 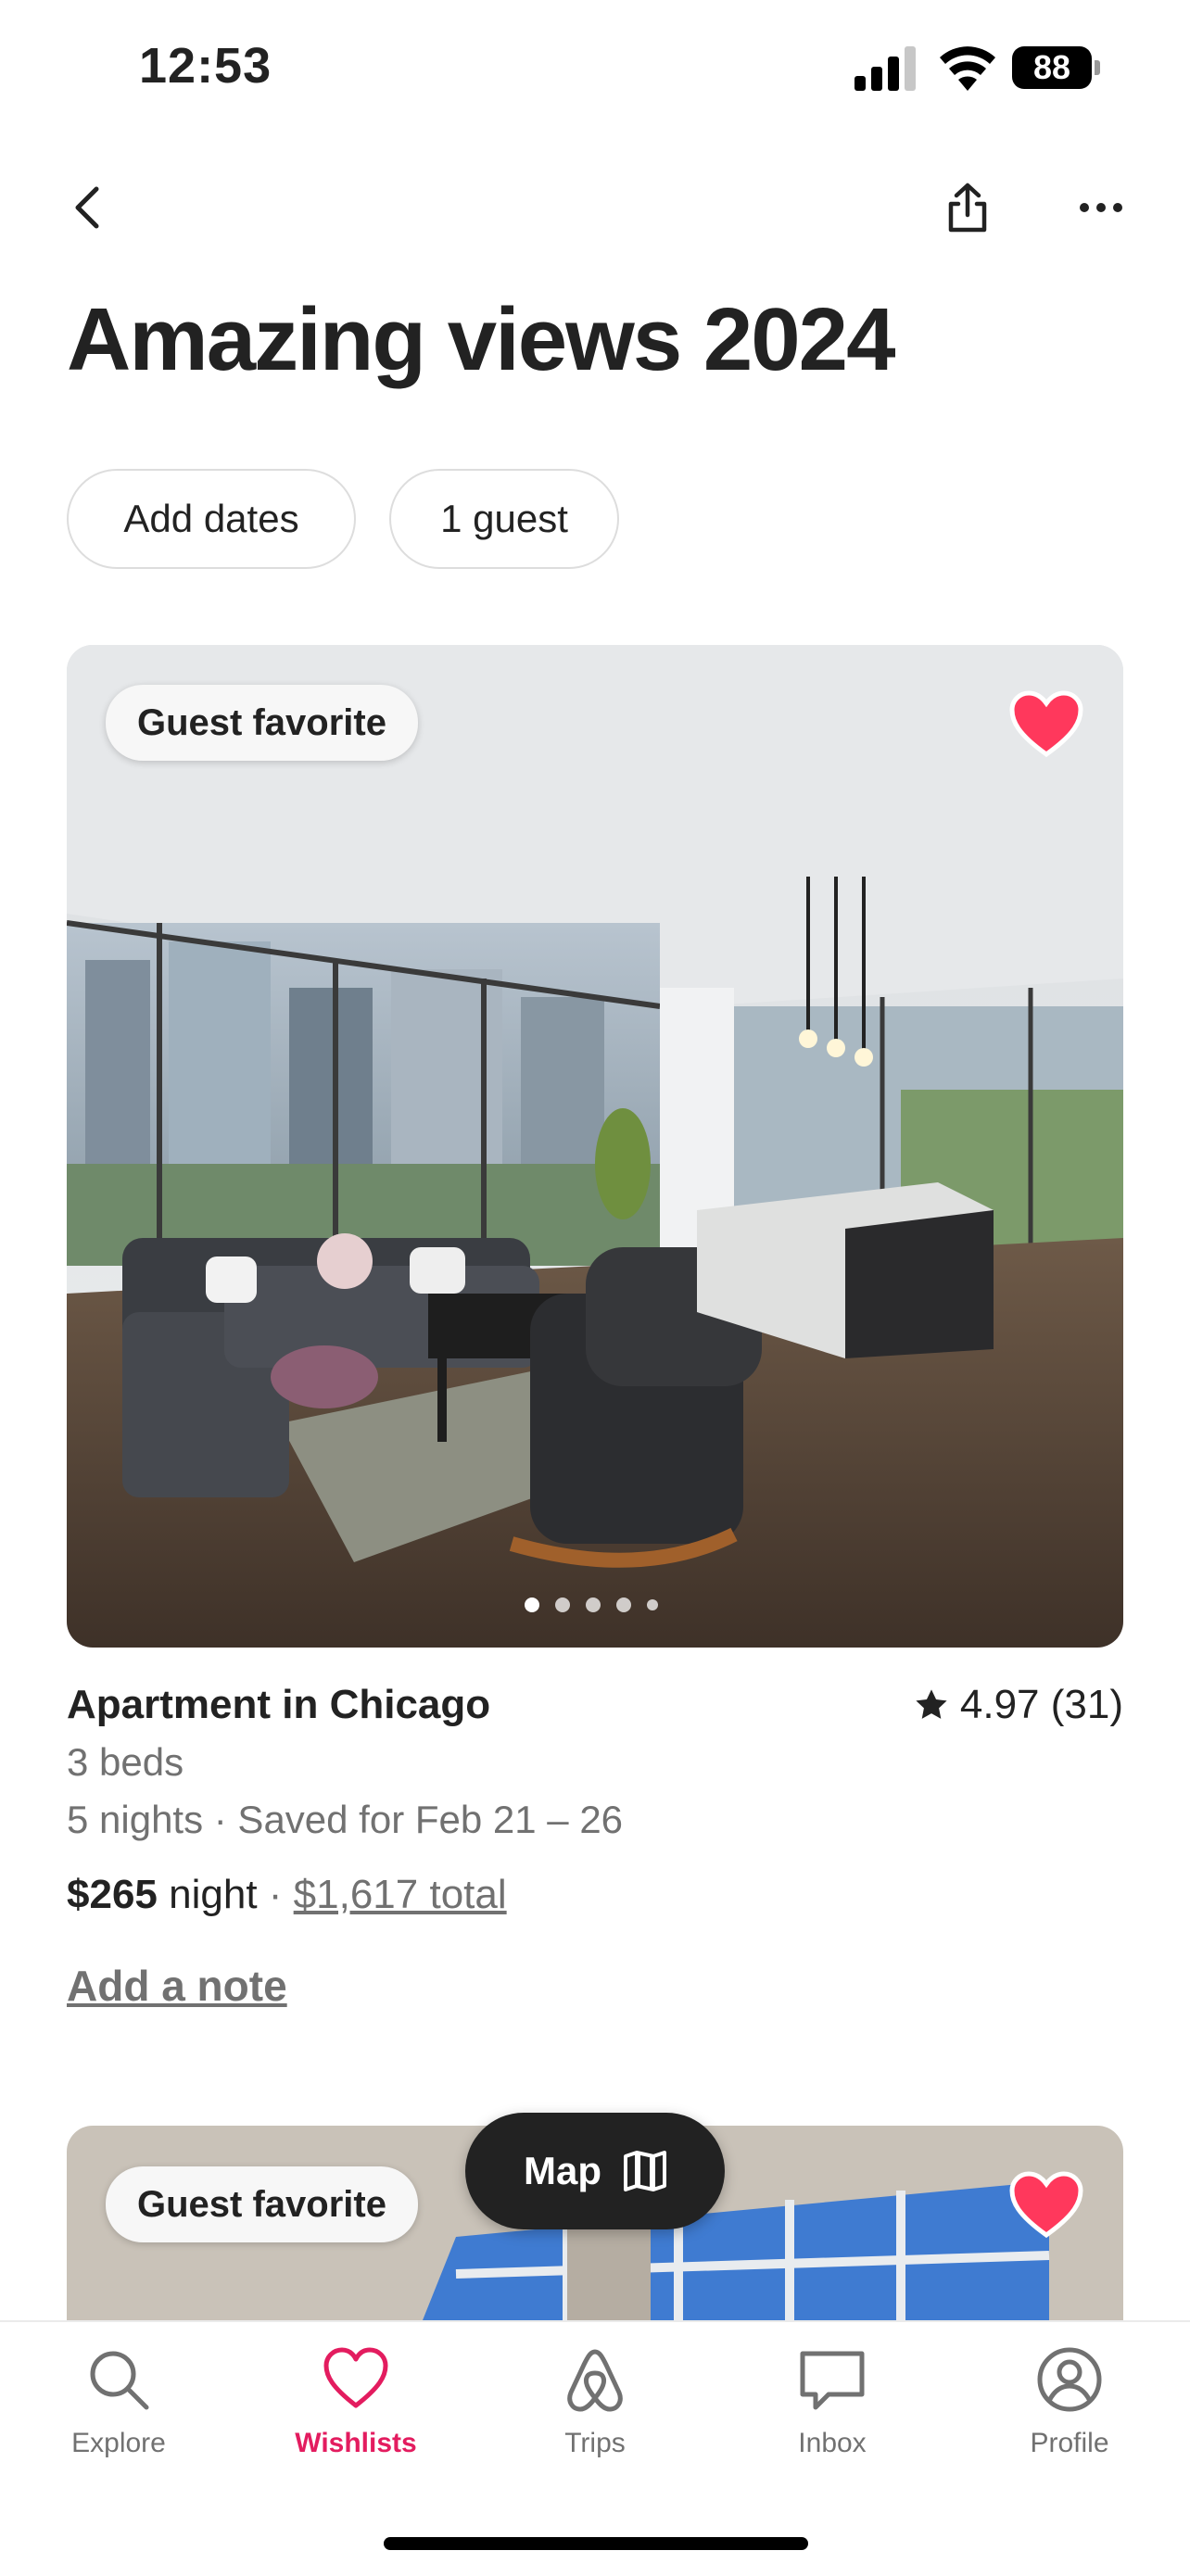 I want to click on tab-label: Inbox, so click(x=832, y=2443).